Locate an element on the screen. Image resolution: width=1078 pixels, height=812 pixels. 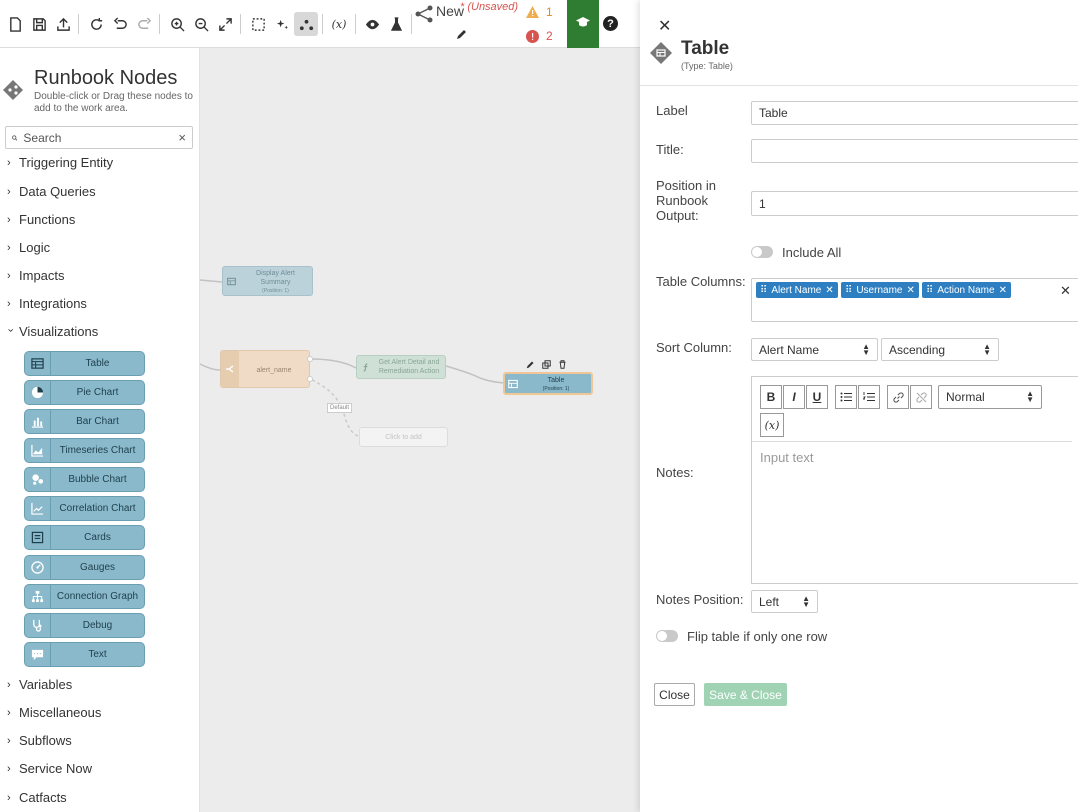
palette-node-bar-chart: Bar Chart is located at coordinates (84, 421).